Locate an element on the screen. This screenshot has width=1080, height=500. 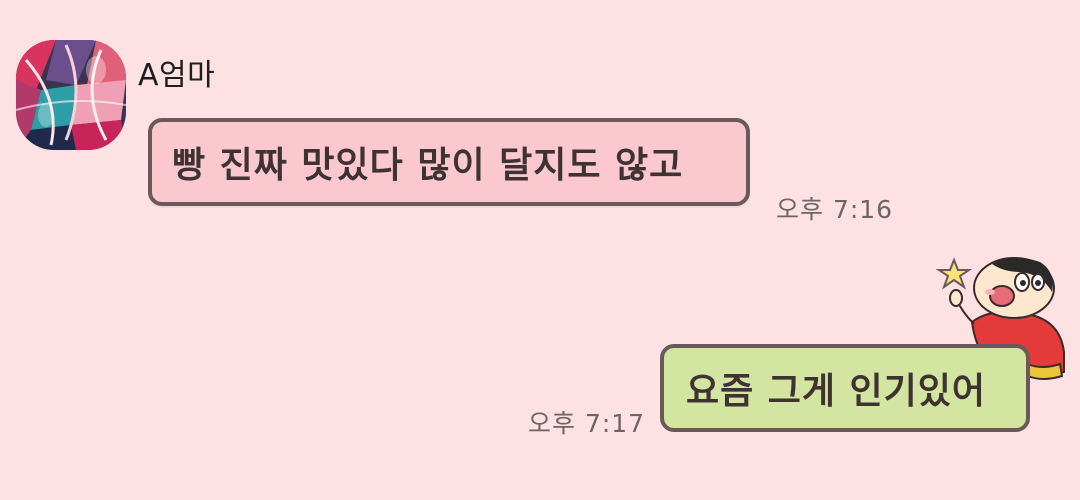
message-text: 빵 진짜 맛있다 많이 달지도 않고 is located at coordinates (428, 165).